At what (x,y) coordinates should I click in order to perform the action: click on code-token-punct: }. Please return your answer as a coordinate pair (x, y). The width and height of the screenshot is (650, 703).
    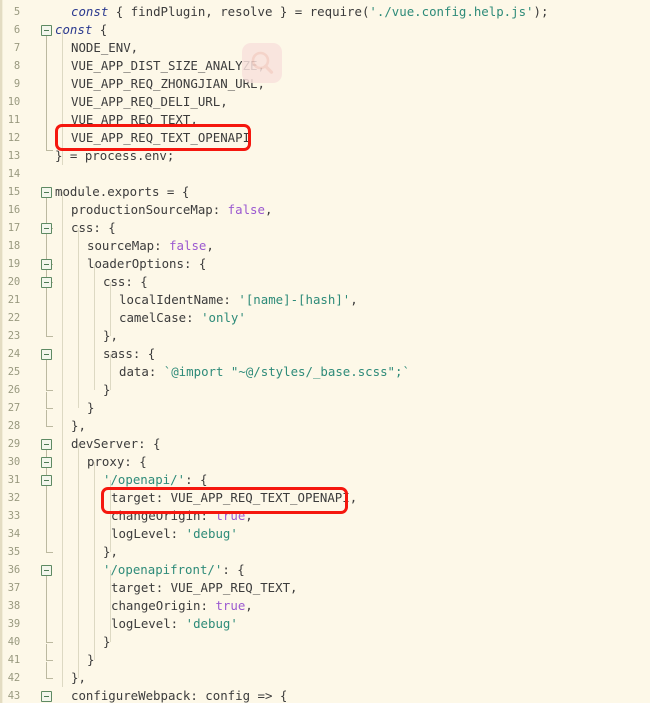
    Looking at the image, I should click on (107, 641).